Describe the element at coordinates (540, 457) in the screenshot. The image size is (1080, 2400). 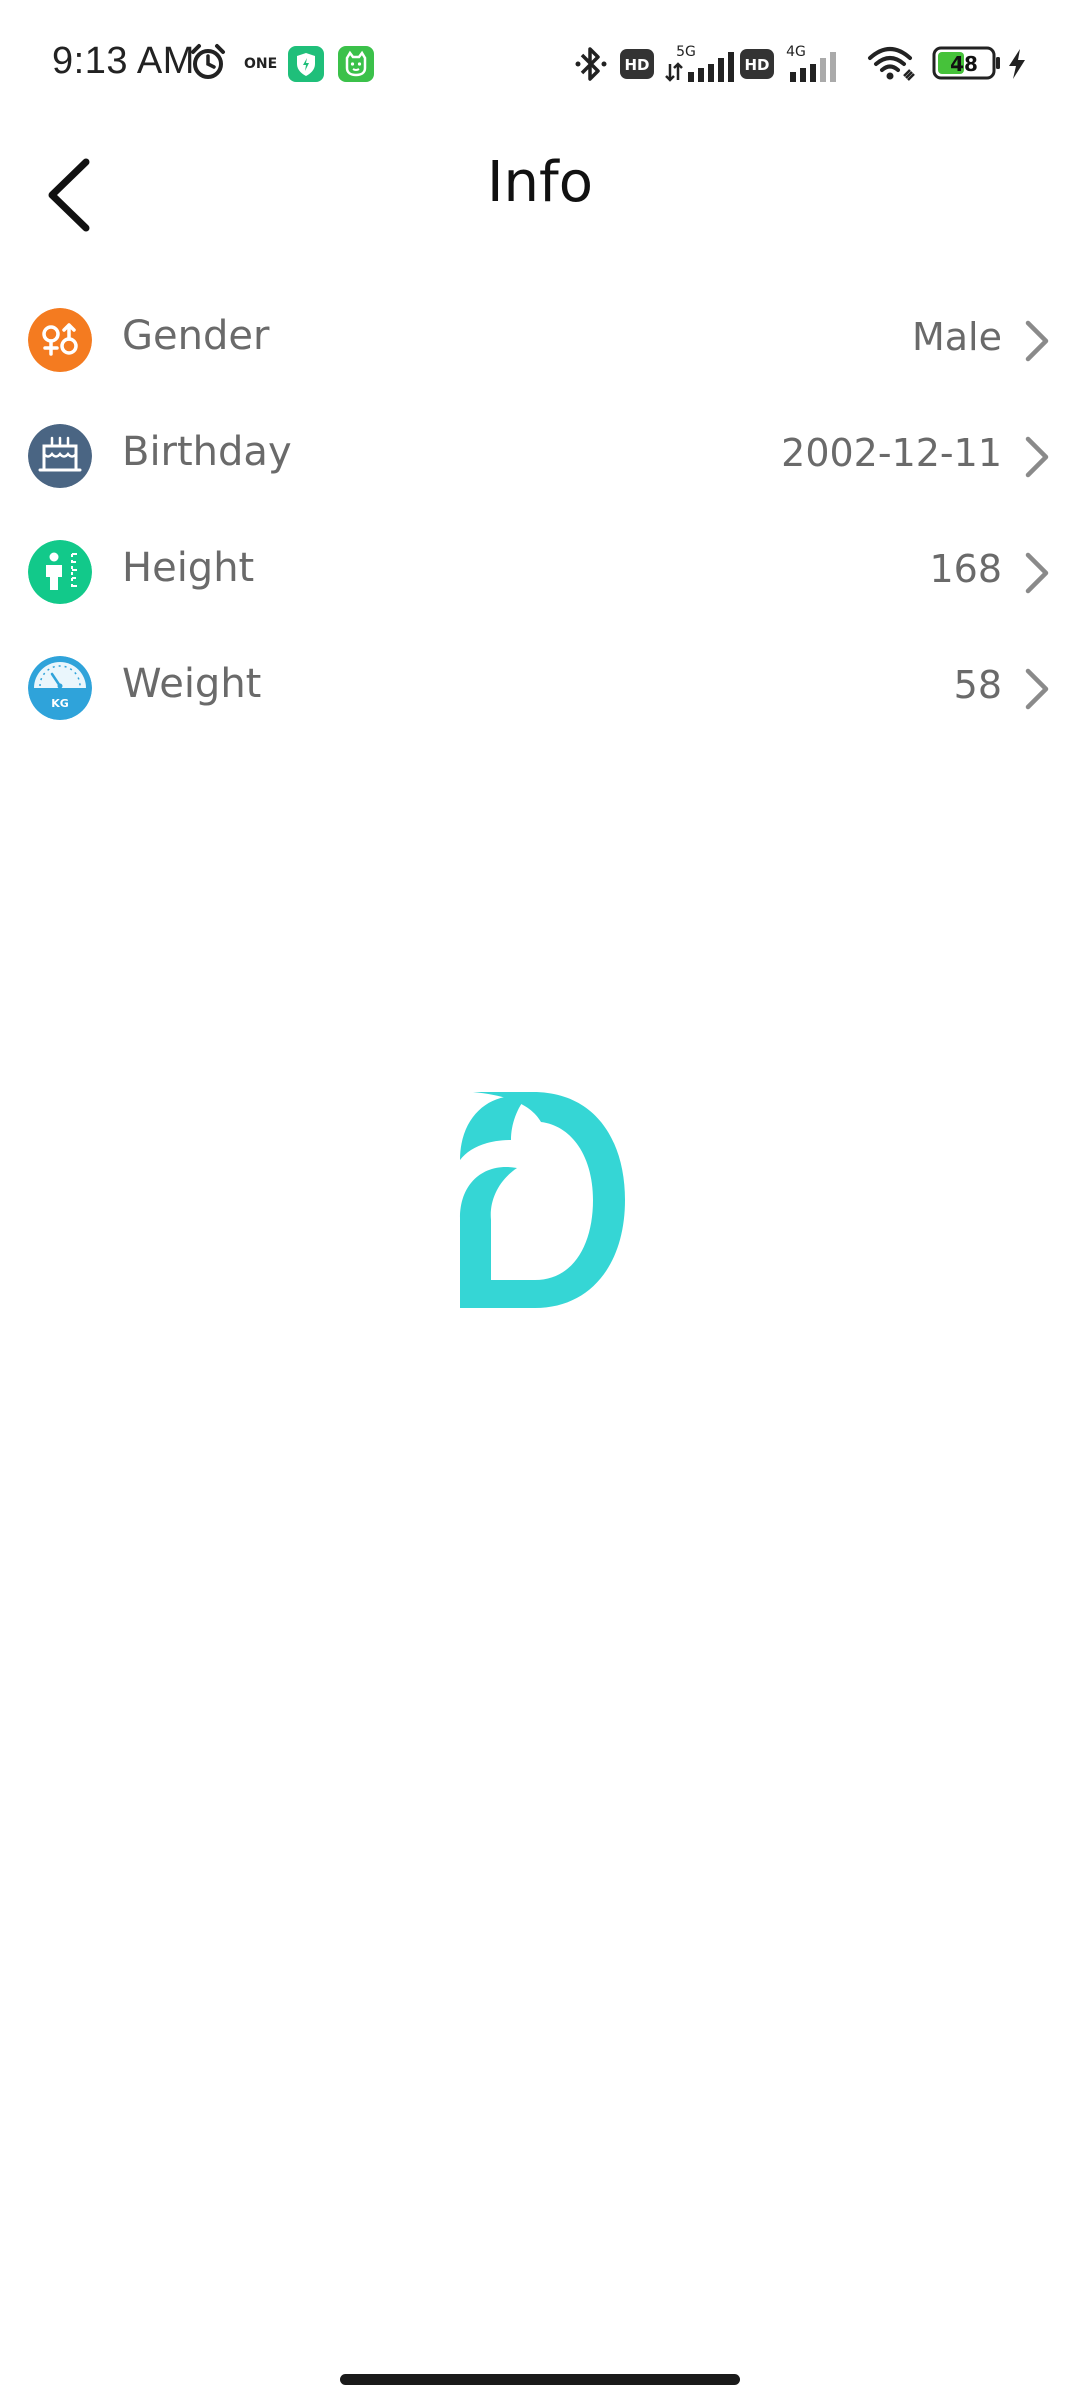
I see `birthday-row: Birthday 2002-12-11` at that location.